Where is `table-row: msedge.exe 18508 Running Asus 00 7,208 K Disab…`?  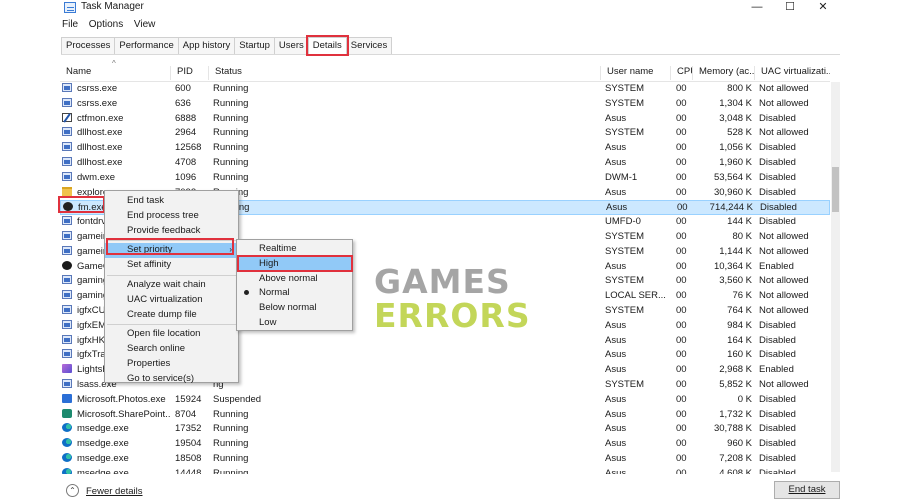 table-row: msedge.exe 18508 Running Asus 00 7,208 K Disab… is located at coordinates (445, 459).